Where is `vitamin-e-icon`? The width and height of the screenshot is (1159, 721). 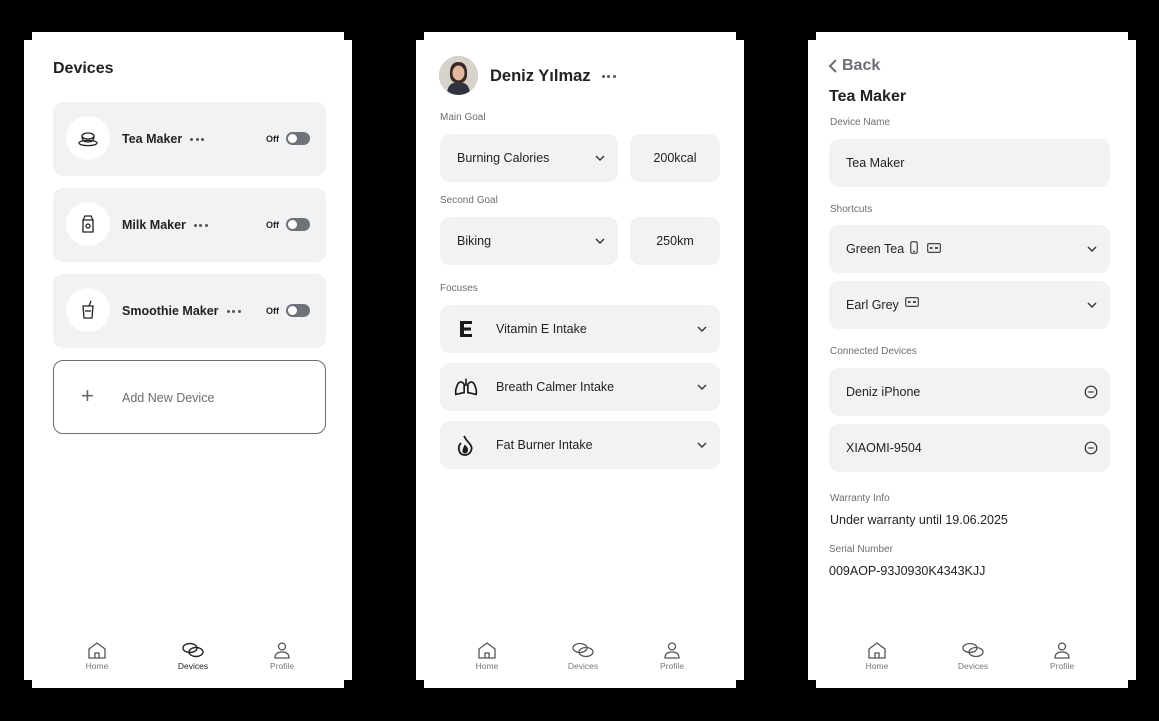
vitamin-e-icon is located at coordinates (466, 329).